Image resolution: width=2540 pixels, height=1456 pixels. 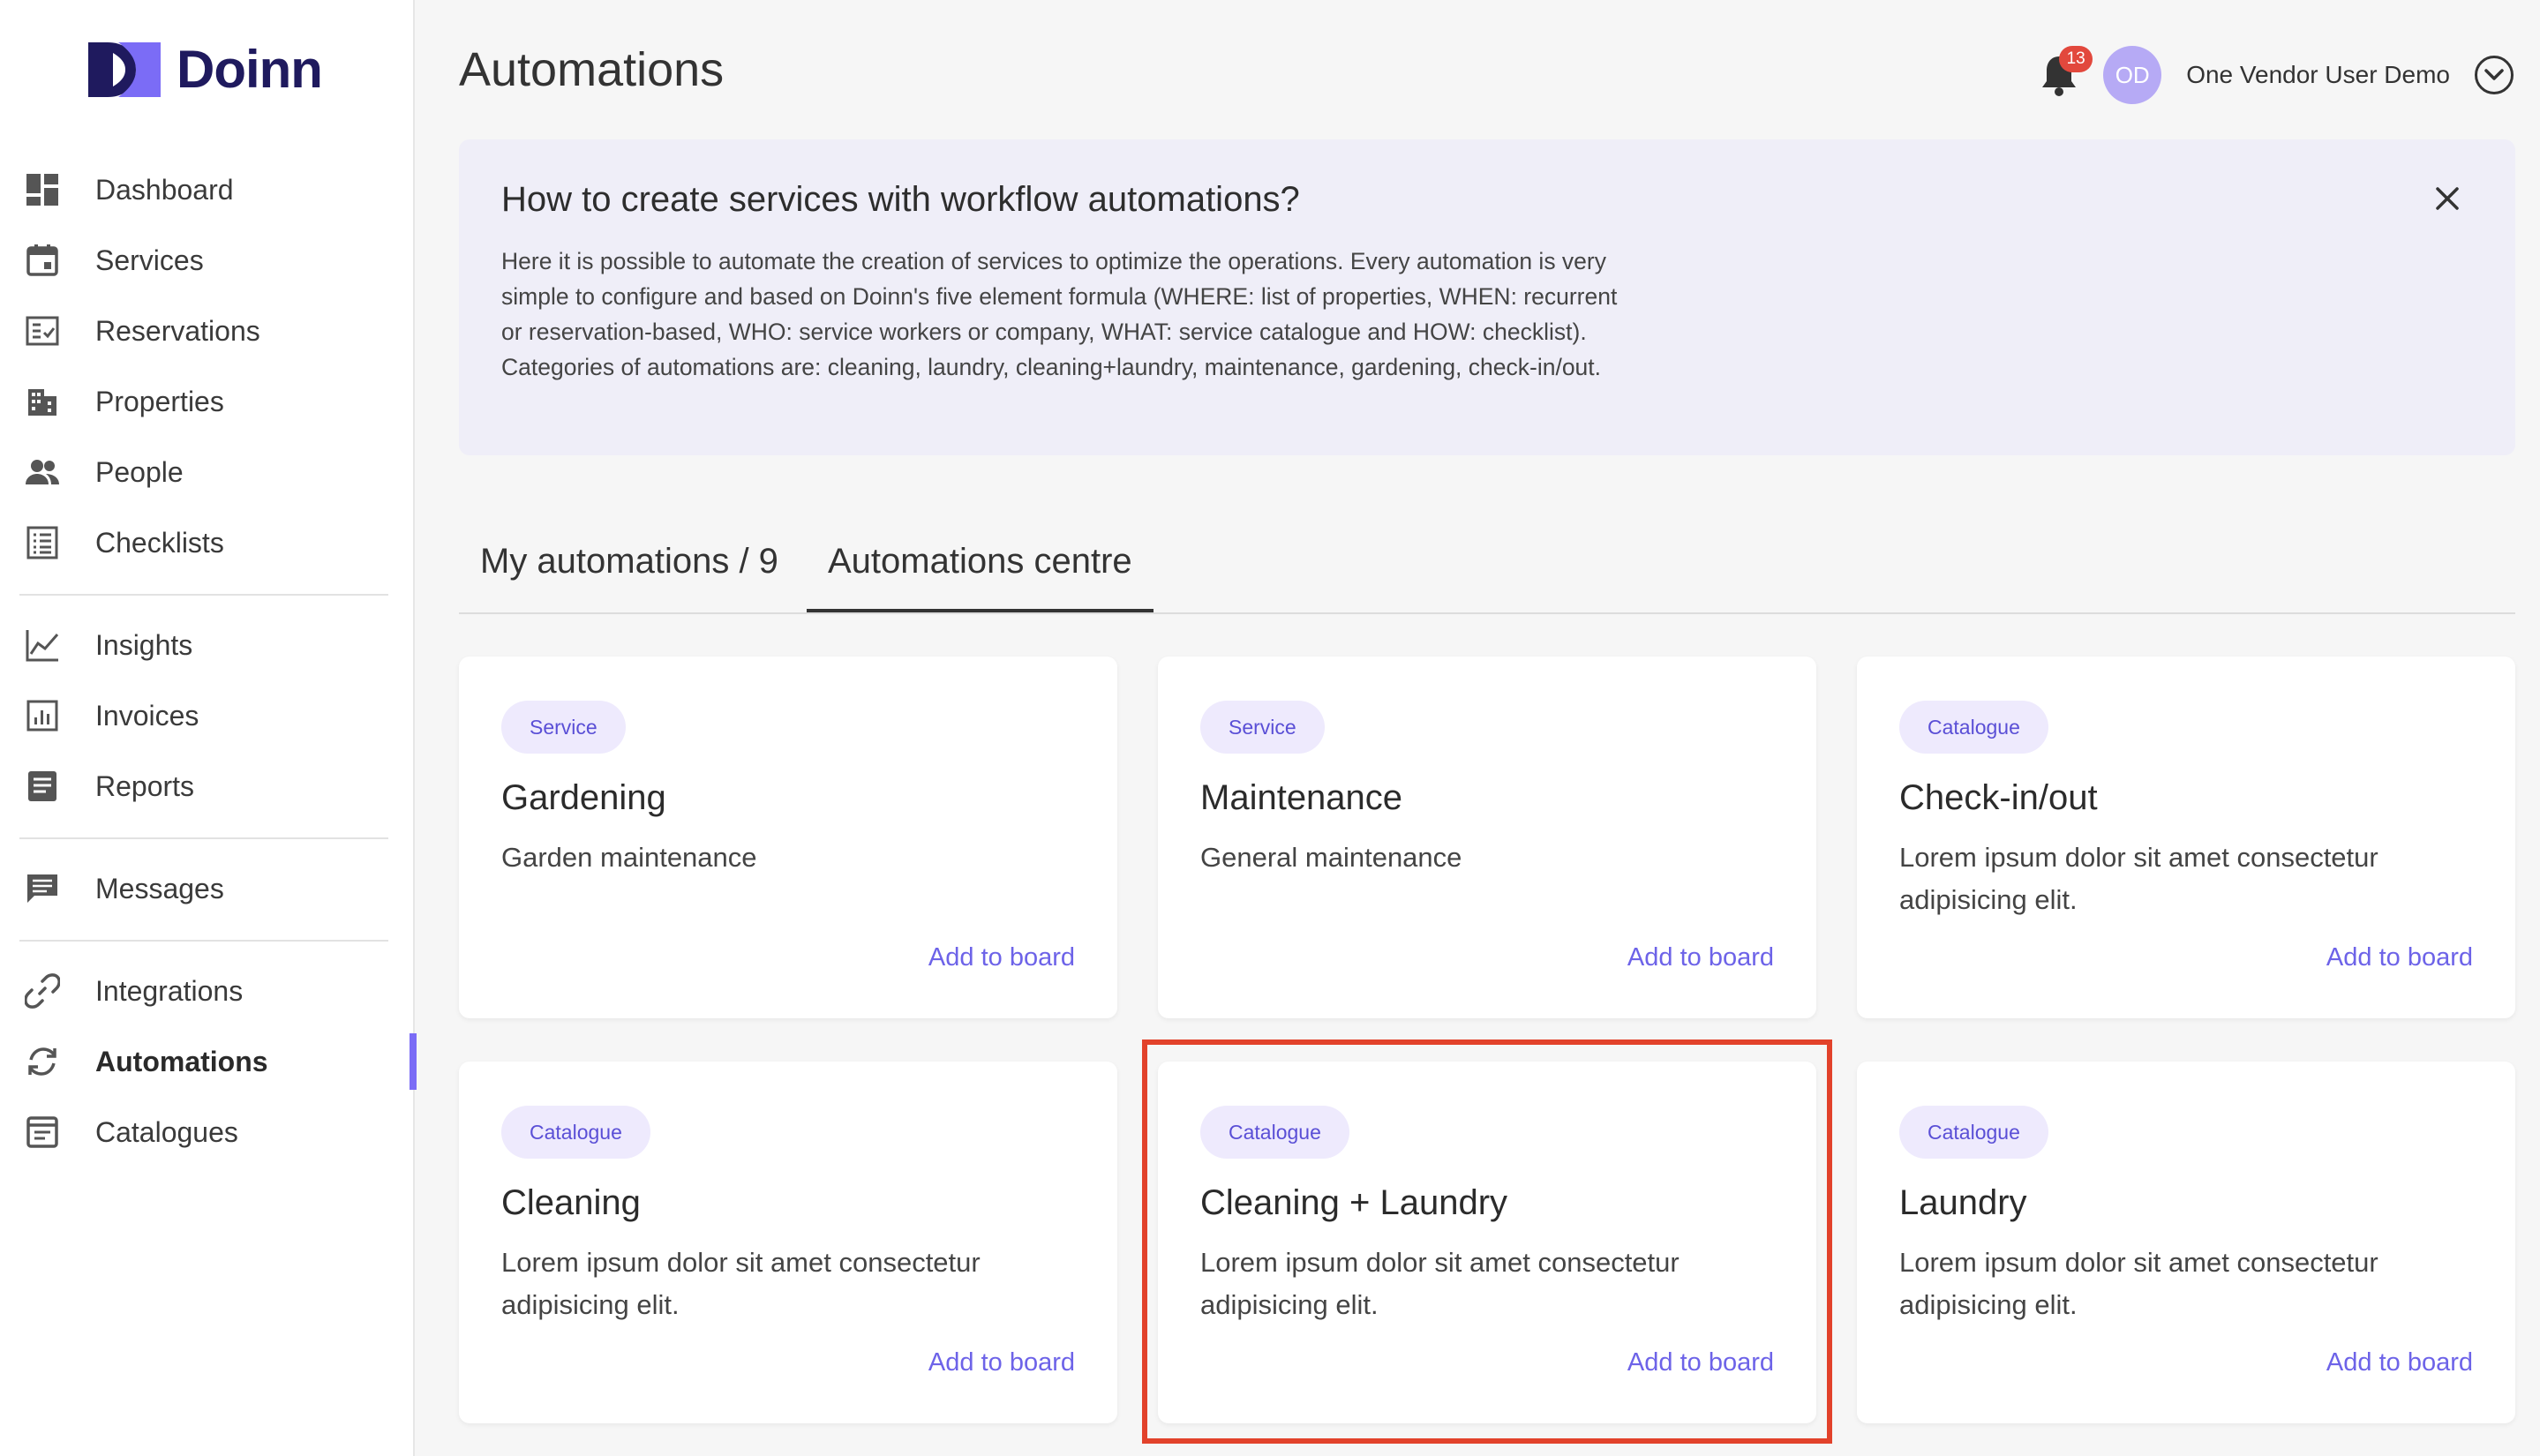 What do you see at coordinates (42, 472) in the screenshot?
I see `people-icon` at bounding box center [42, 472].